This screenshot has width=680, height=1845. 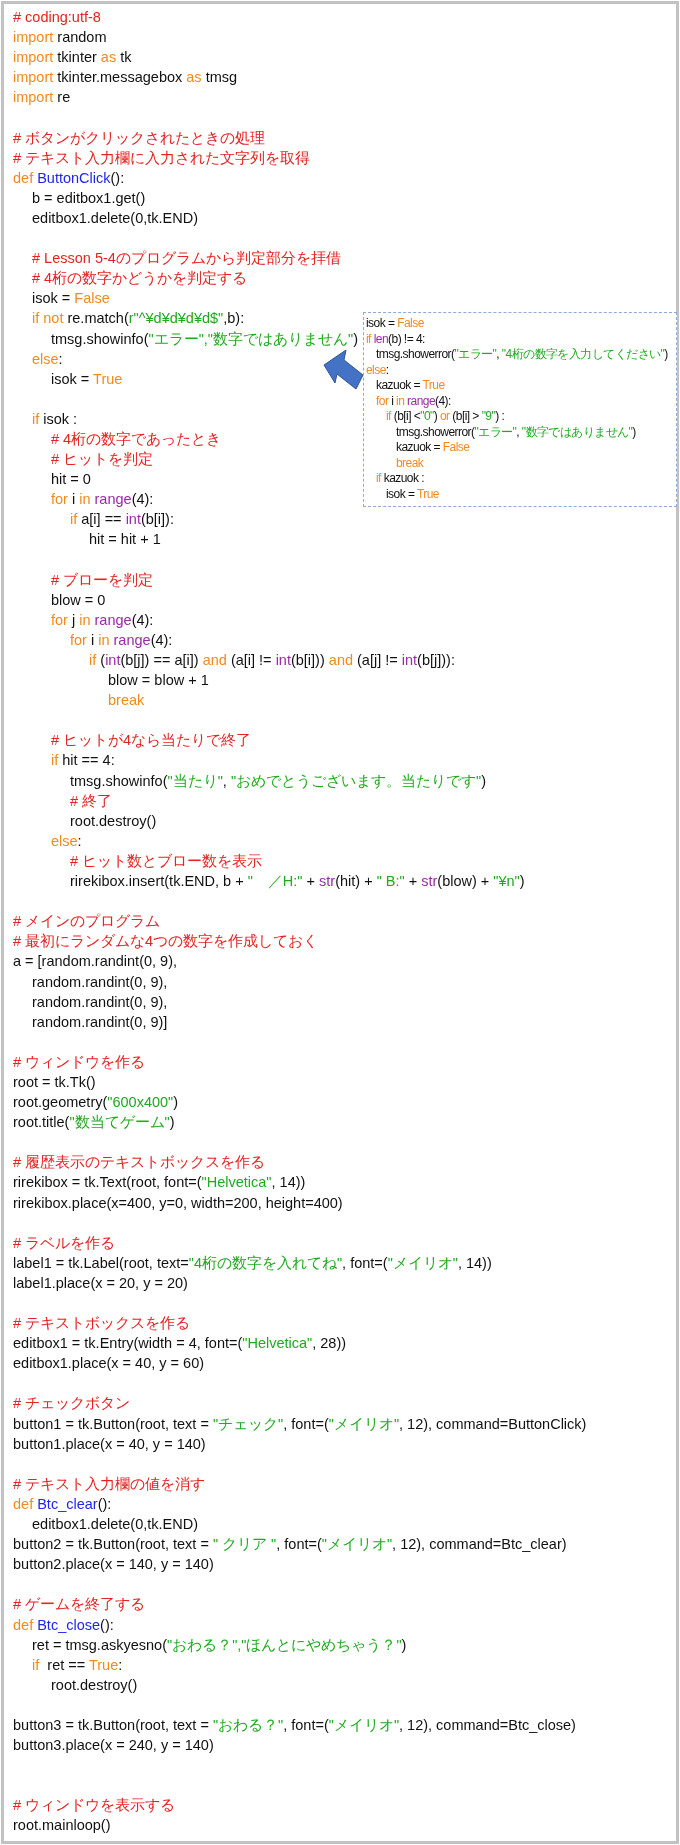 I want to click on code-line: b = editbox1.get(), so click(x=89, y=197).